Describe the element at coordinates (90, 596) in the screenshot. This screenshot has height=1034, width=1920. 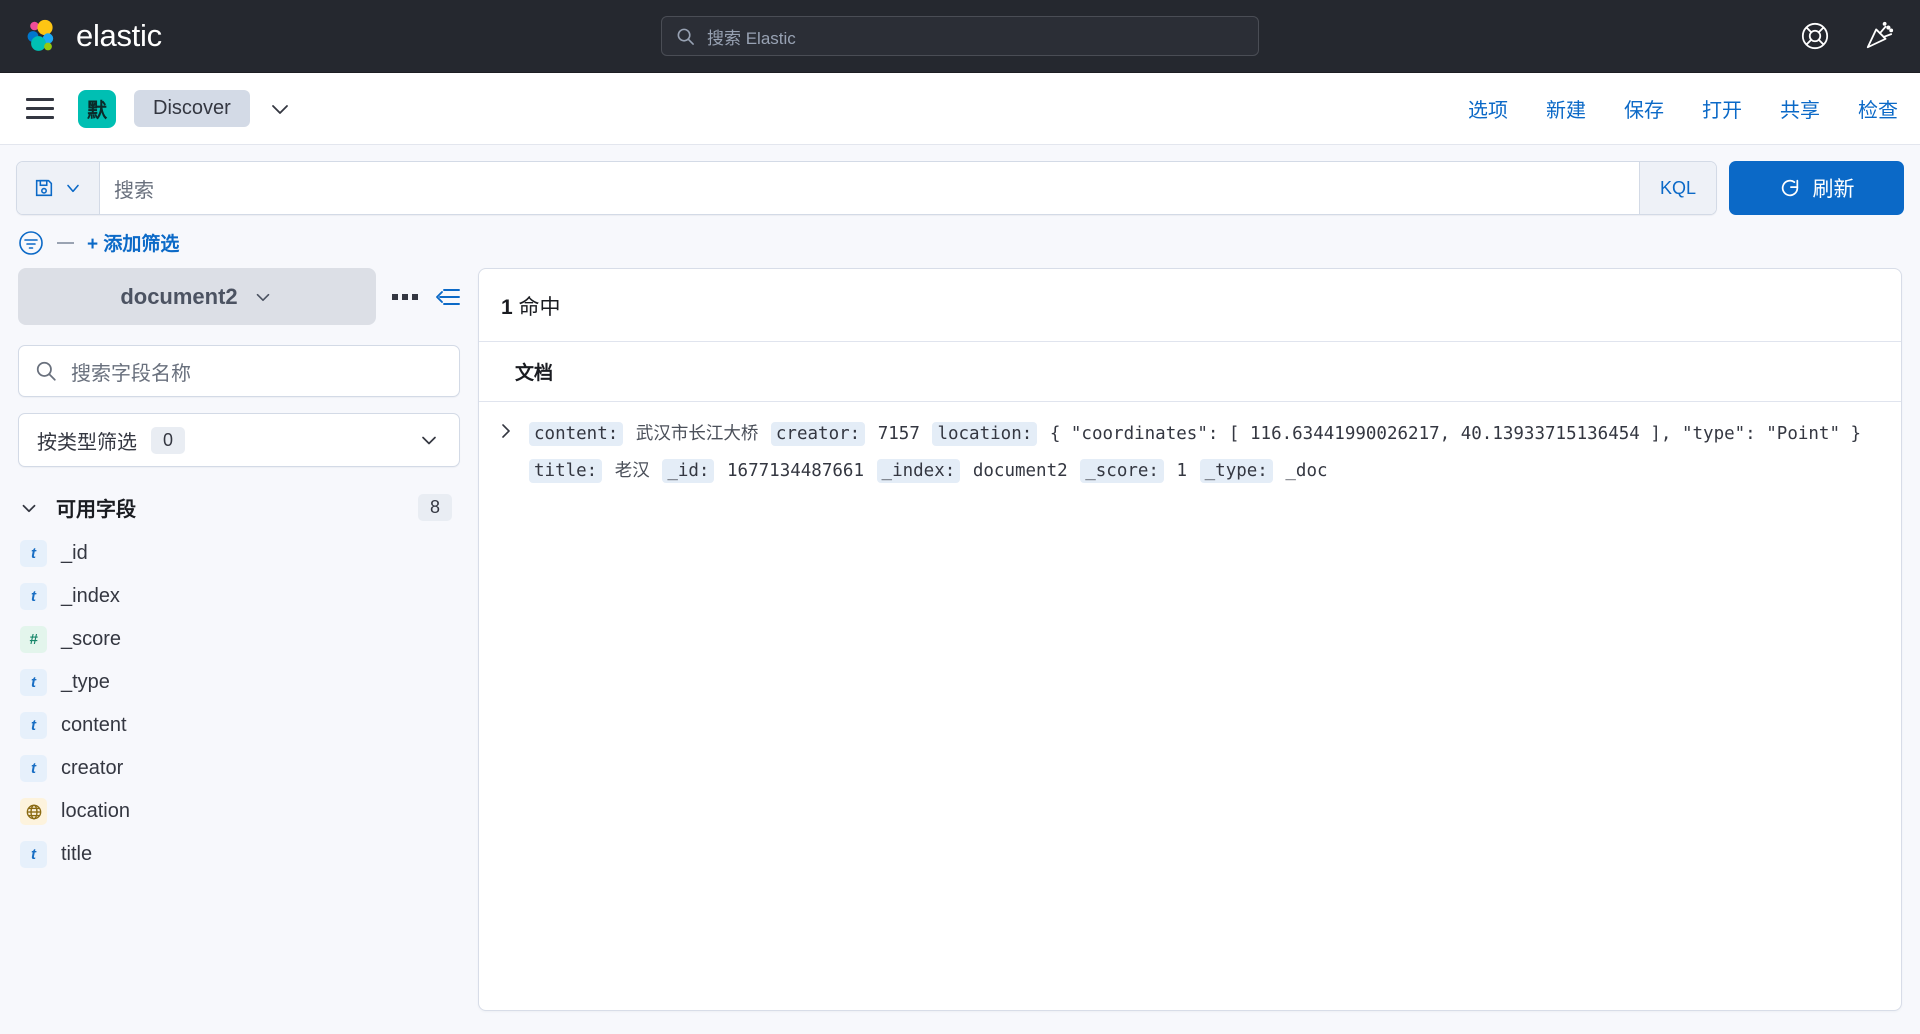
I see `field-name: _index` at that location.